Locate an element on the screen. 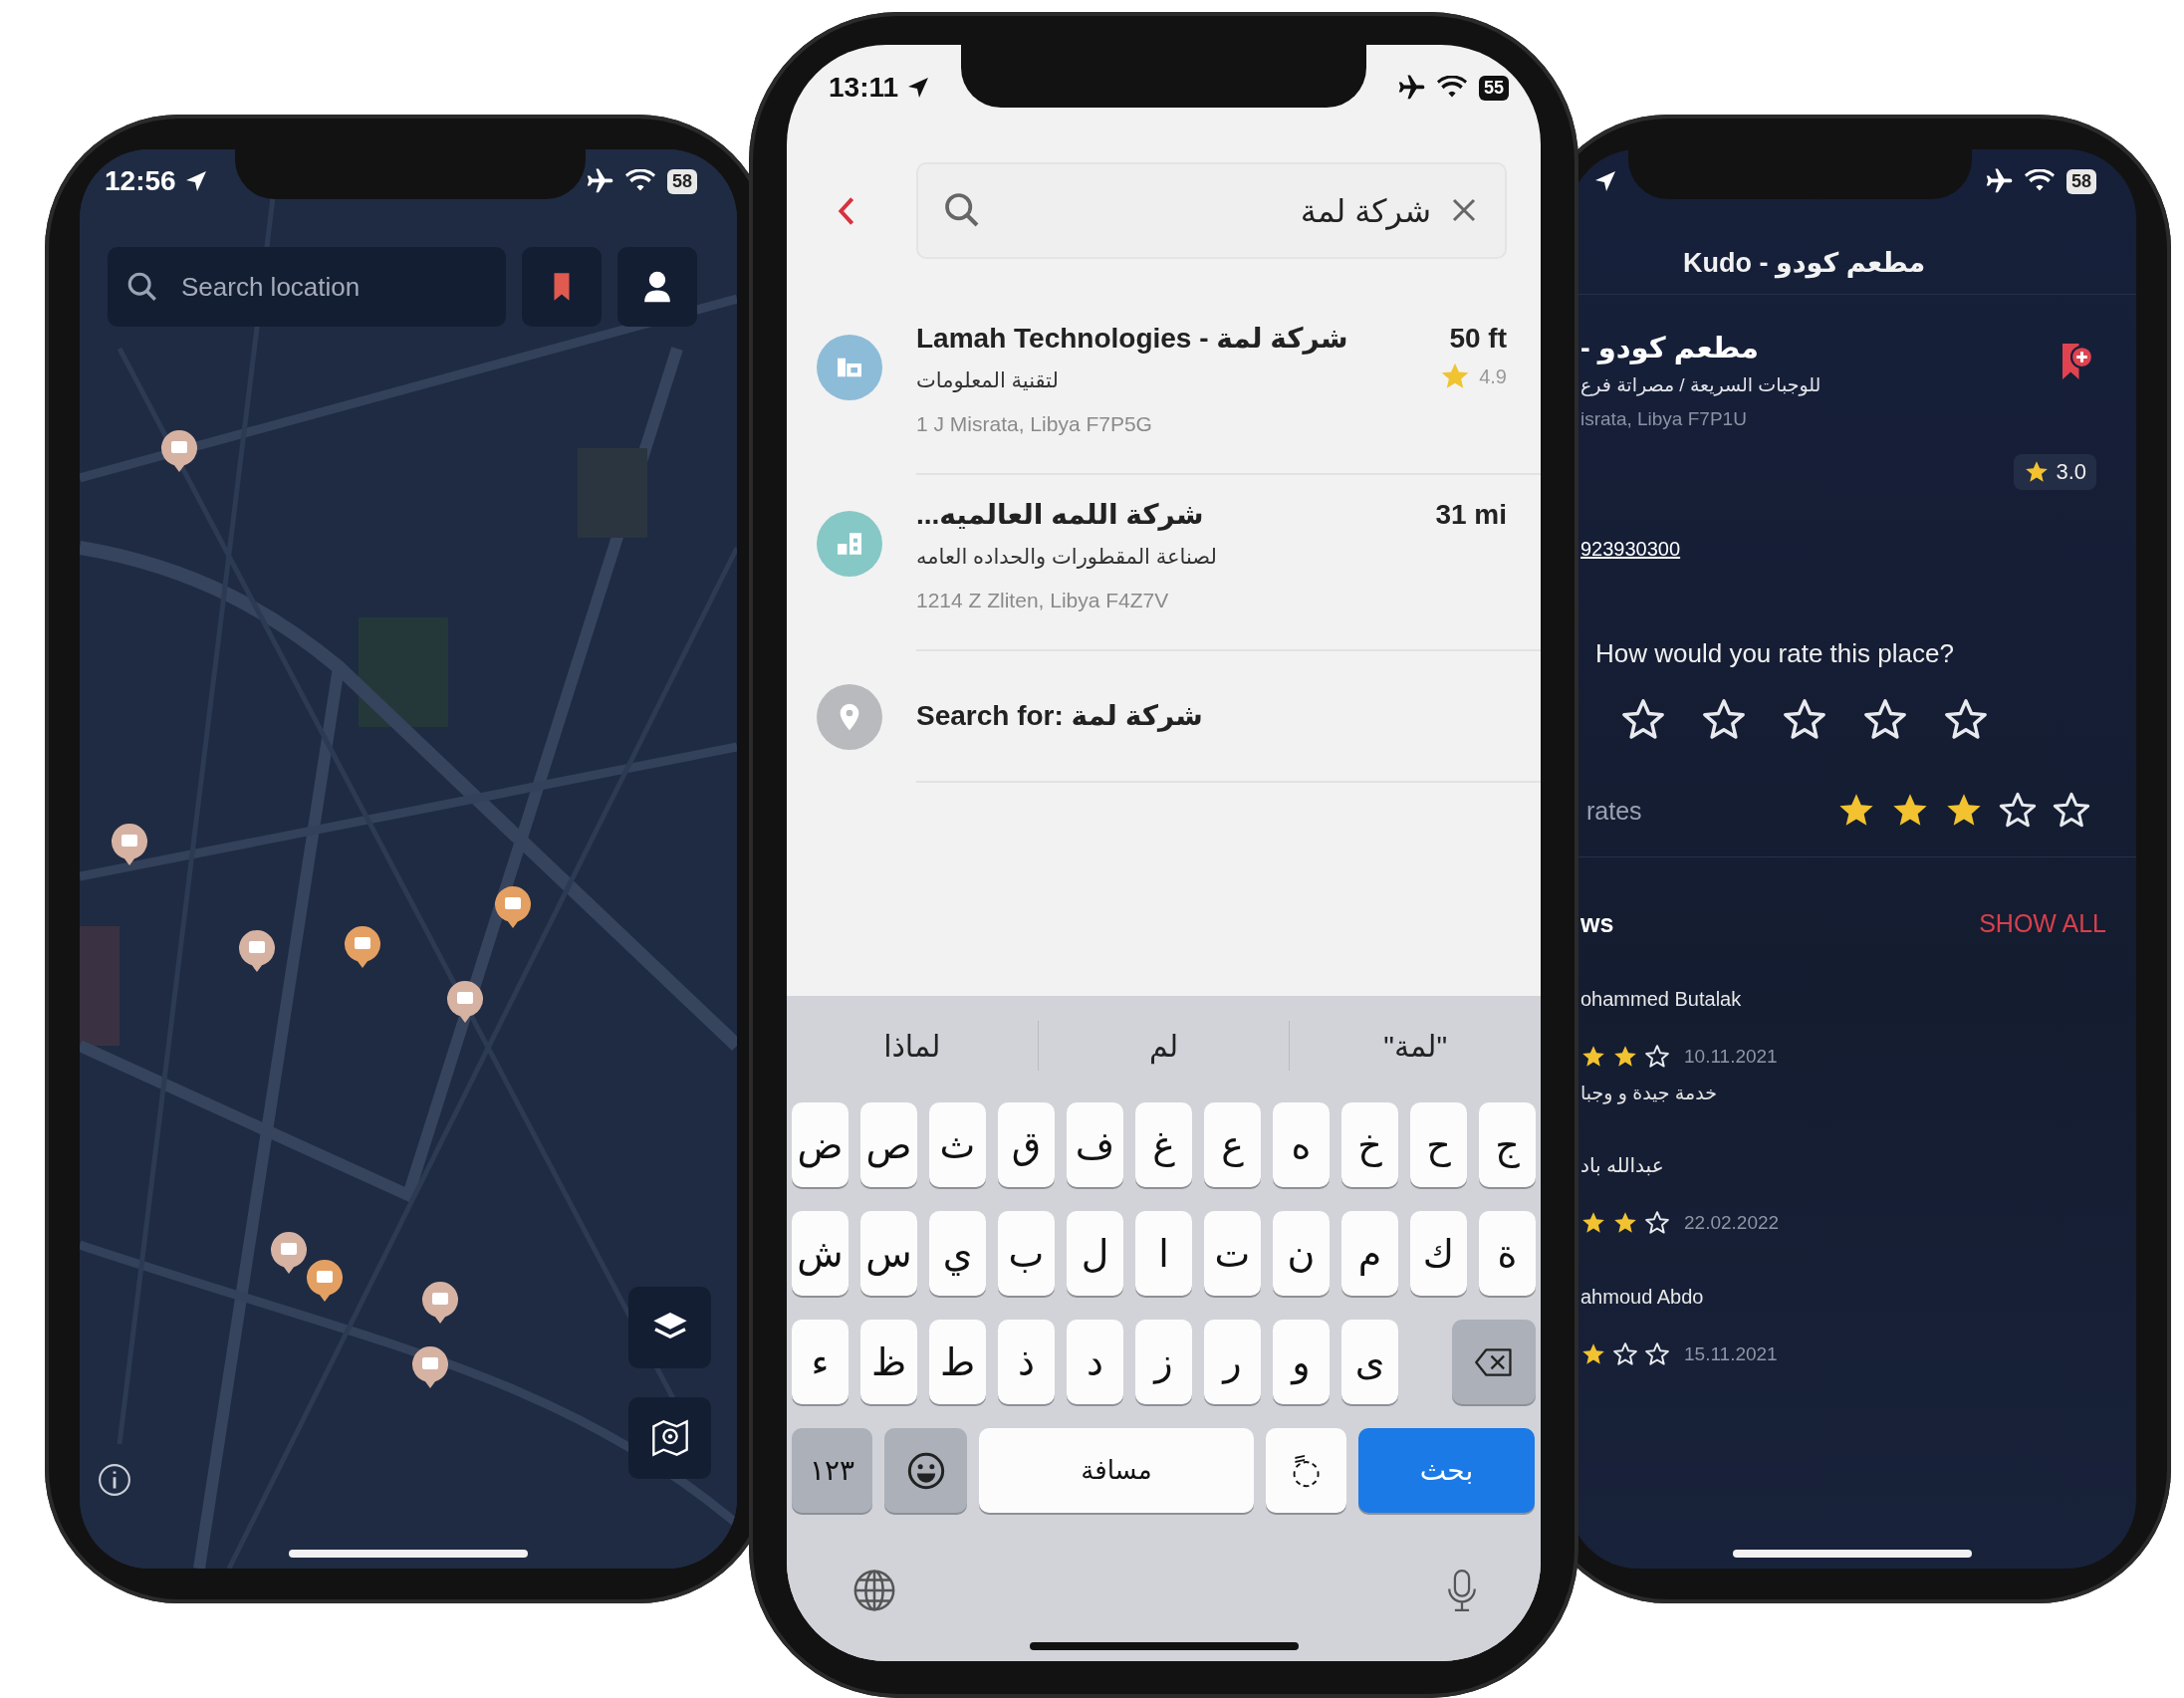  search-field: Search location is located at coordinates (307, 287).